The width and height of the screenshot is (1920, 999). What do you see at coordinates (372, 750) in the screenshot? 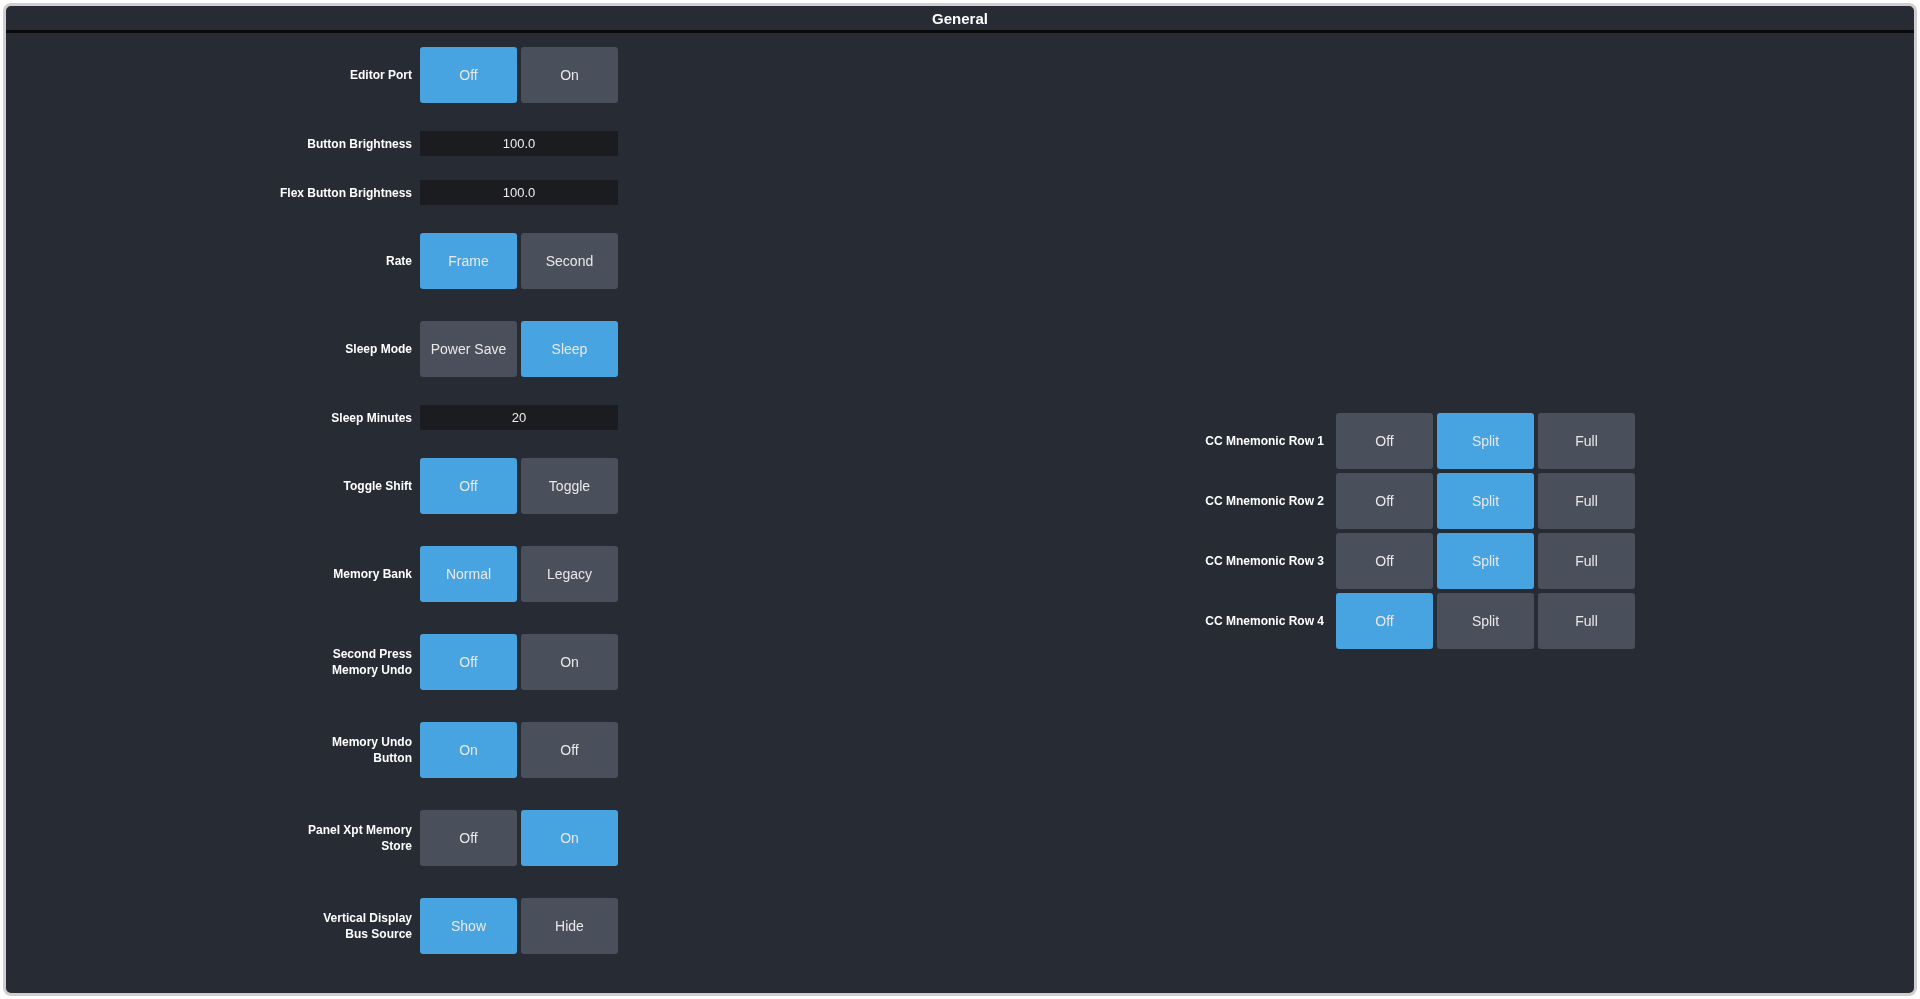
I see `setting-label: Memory Undo Button` at bounding box center [372, 750].